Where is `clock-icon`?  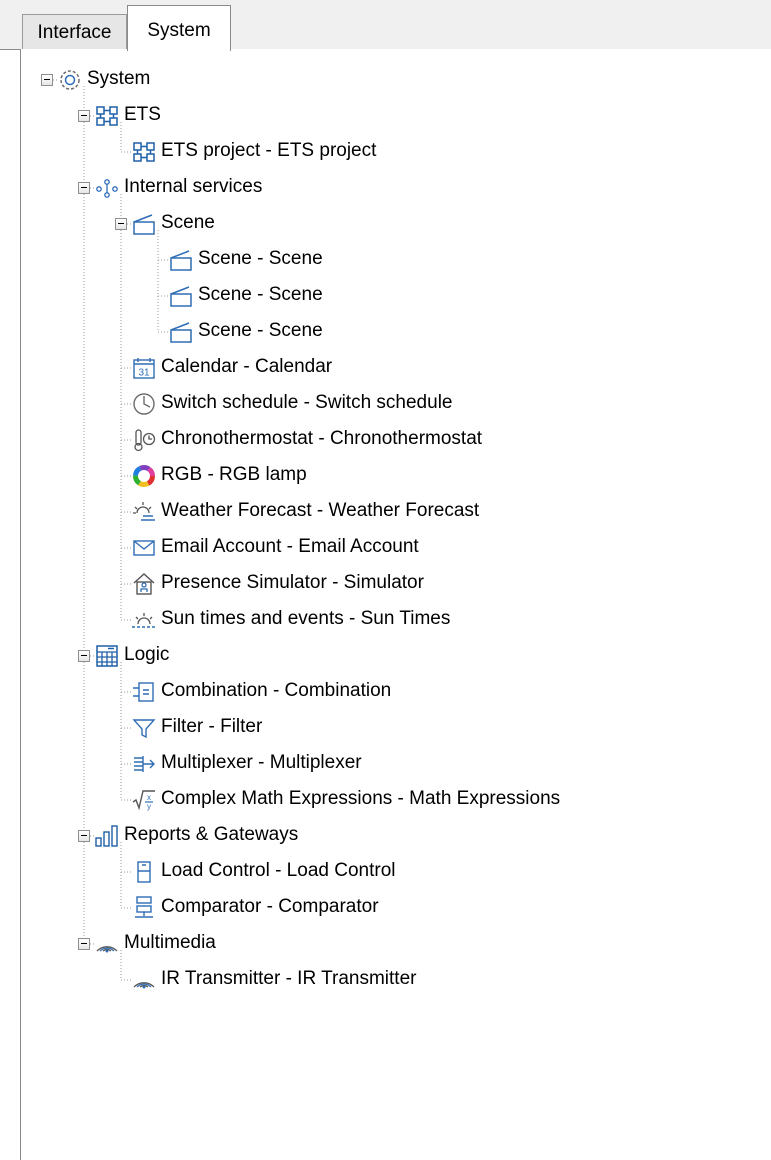 clock-icon is located at coordinates (144, 404).